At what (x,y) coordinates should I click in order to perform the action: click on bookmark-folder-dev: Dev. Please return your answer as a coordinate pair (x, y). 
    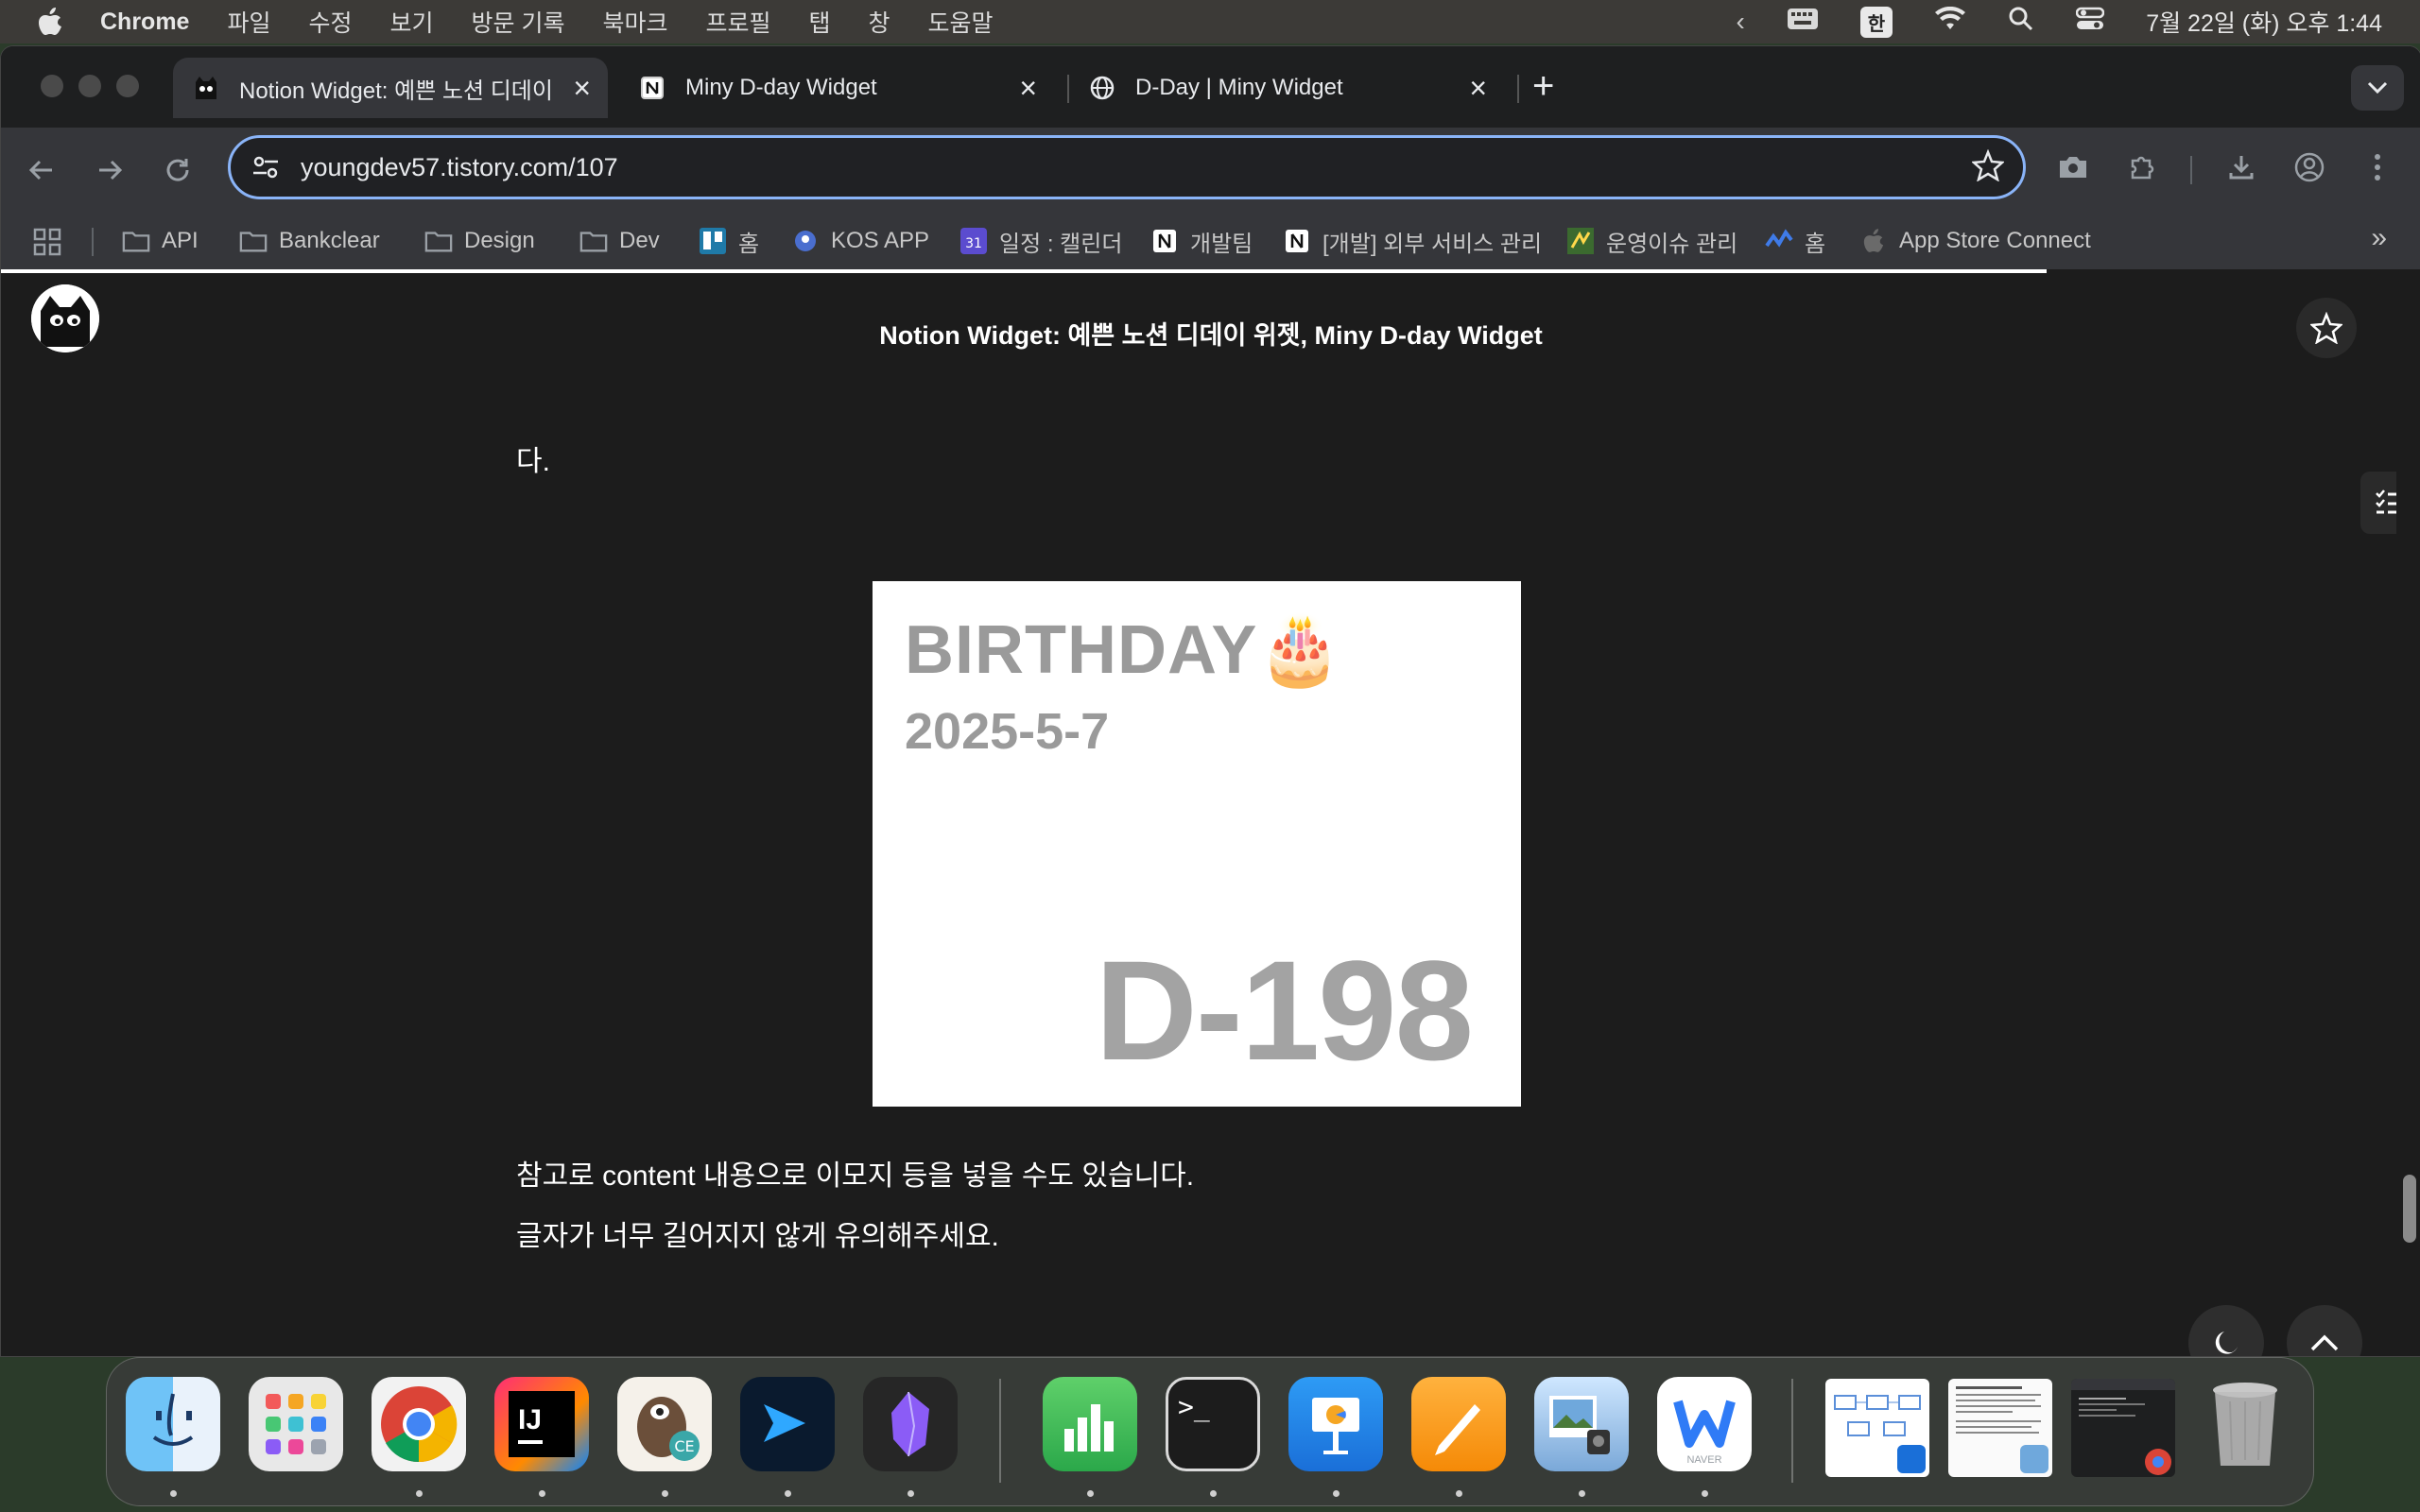
    Looking at the image, I should click on (619, 241).